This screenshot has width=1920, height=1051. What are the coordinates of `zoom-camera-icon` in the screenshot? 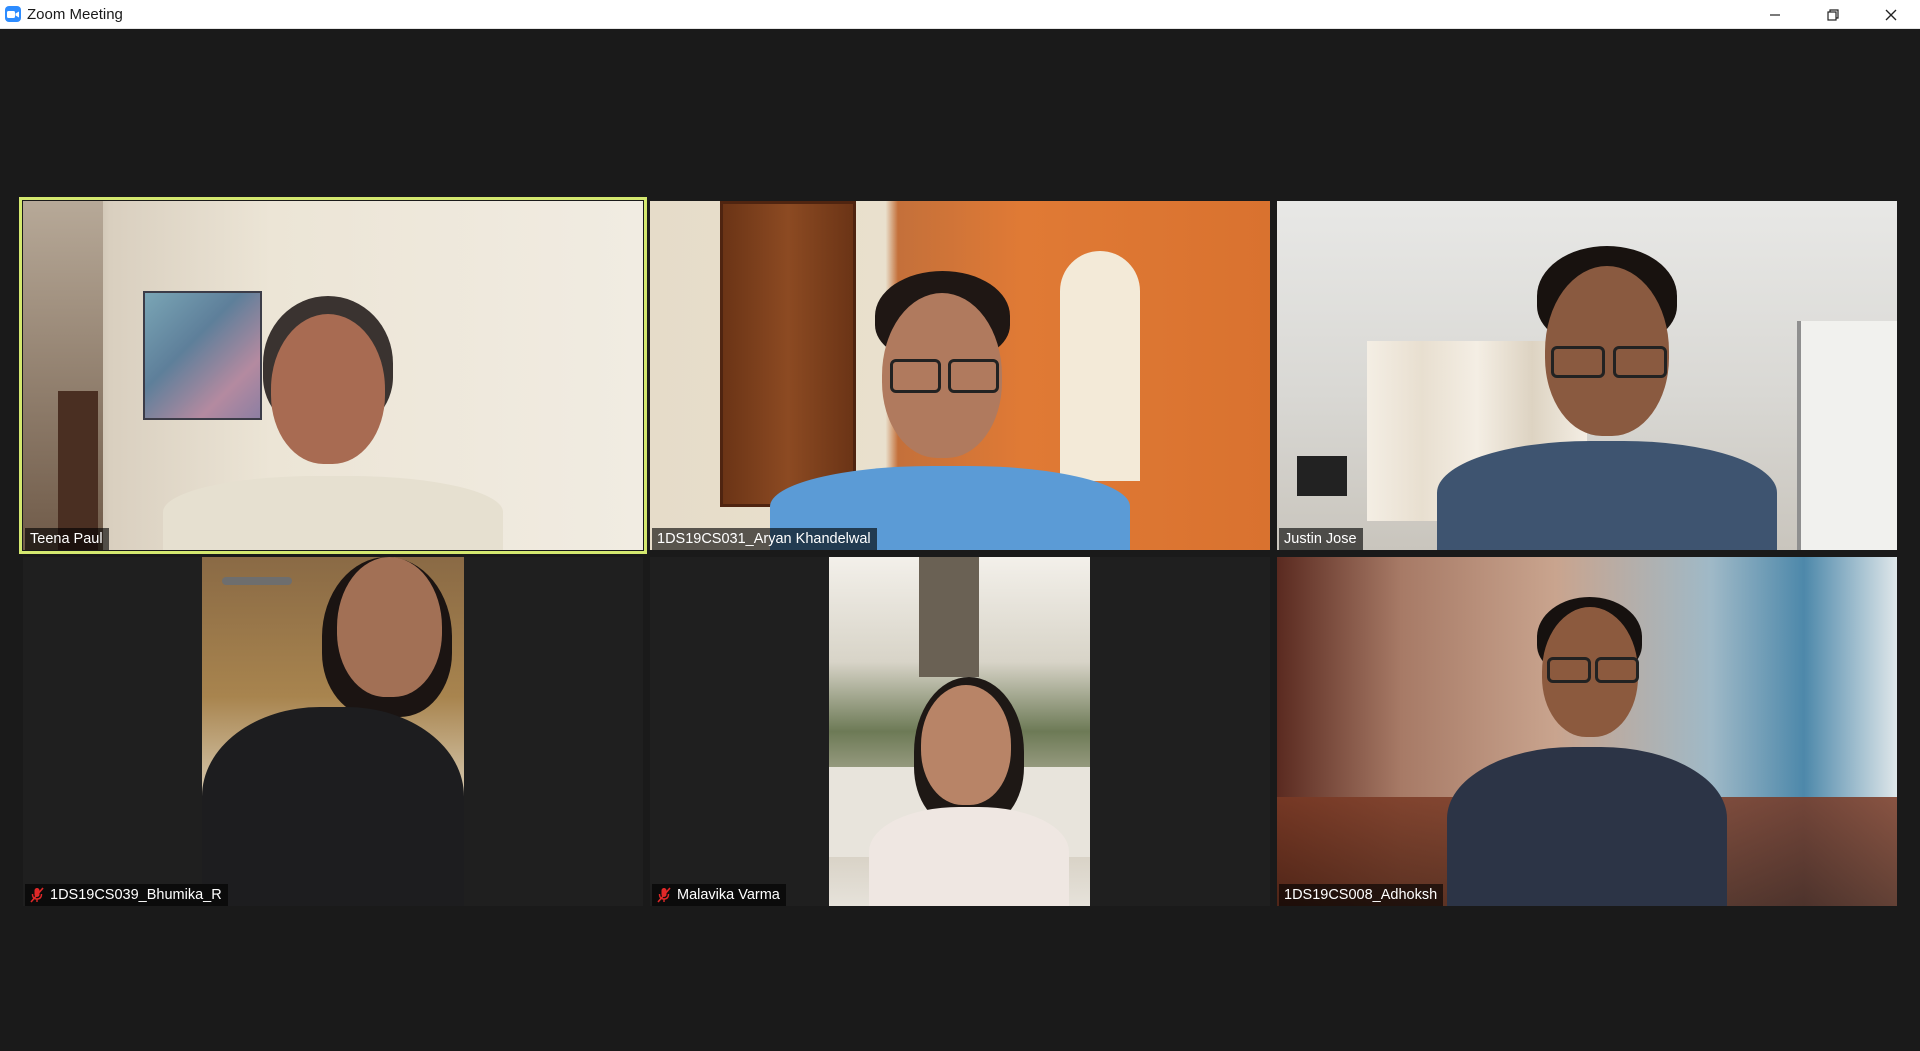 It's located at (13, 14).